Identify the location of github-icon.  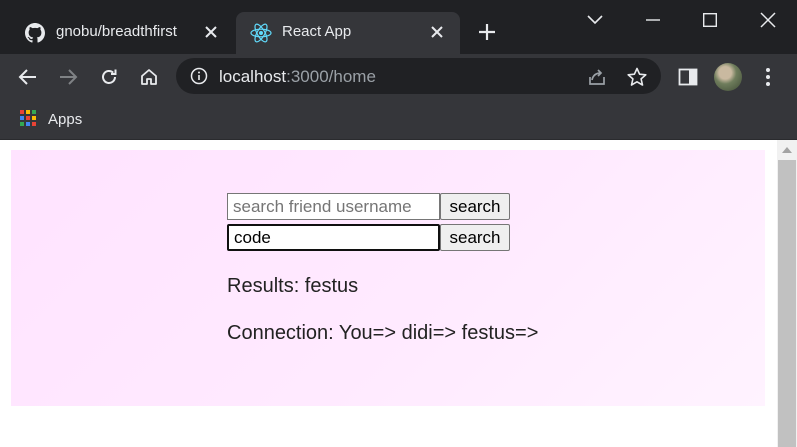
(35, 33).